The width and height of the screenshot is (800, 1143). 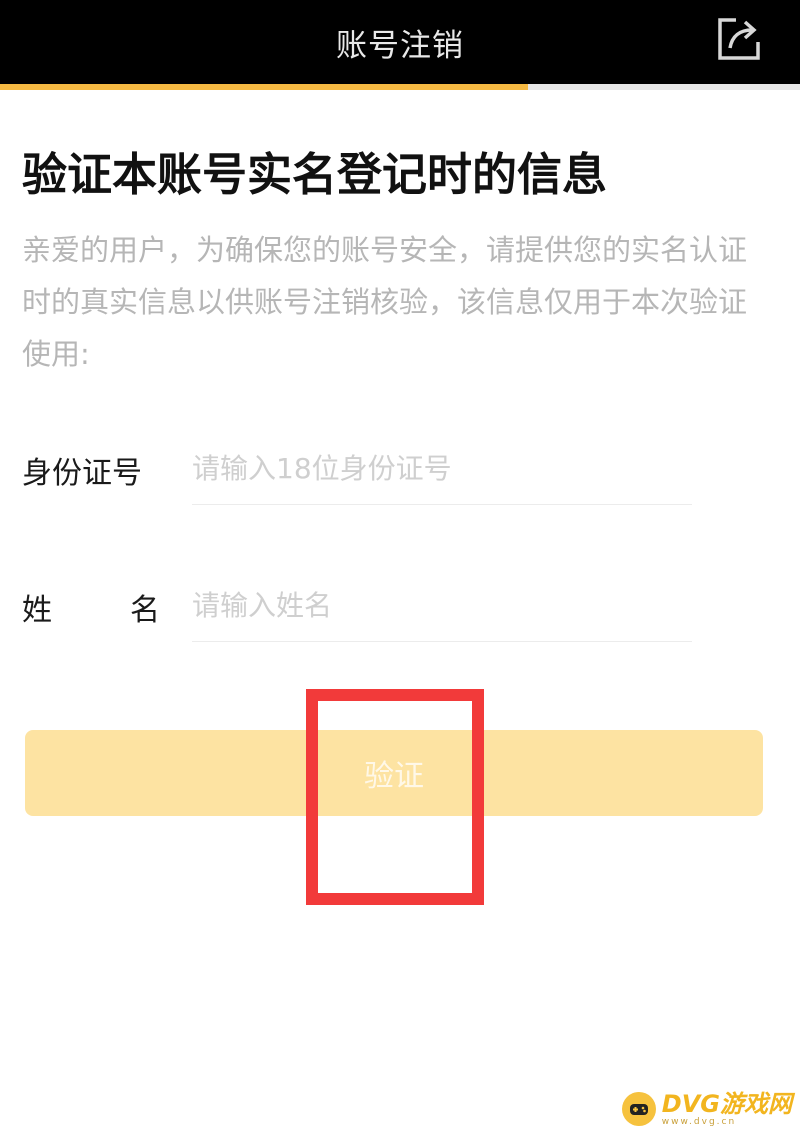 I want to click on name-field: 姓 名, so click(x=357, y=607).